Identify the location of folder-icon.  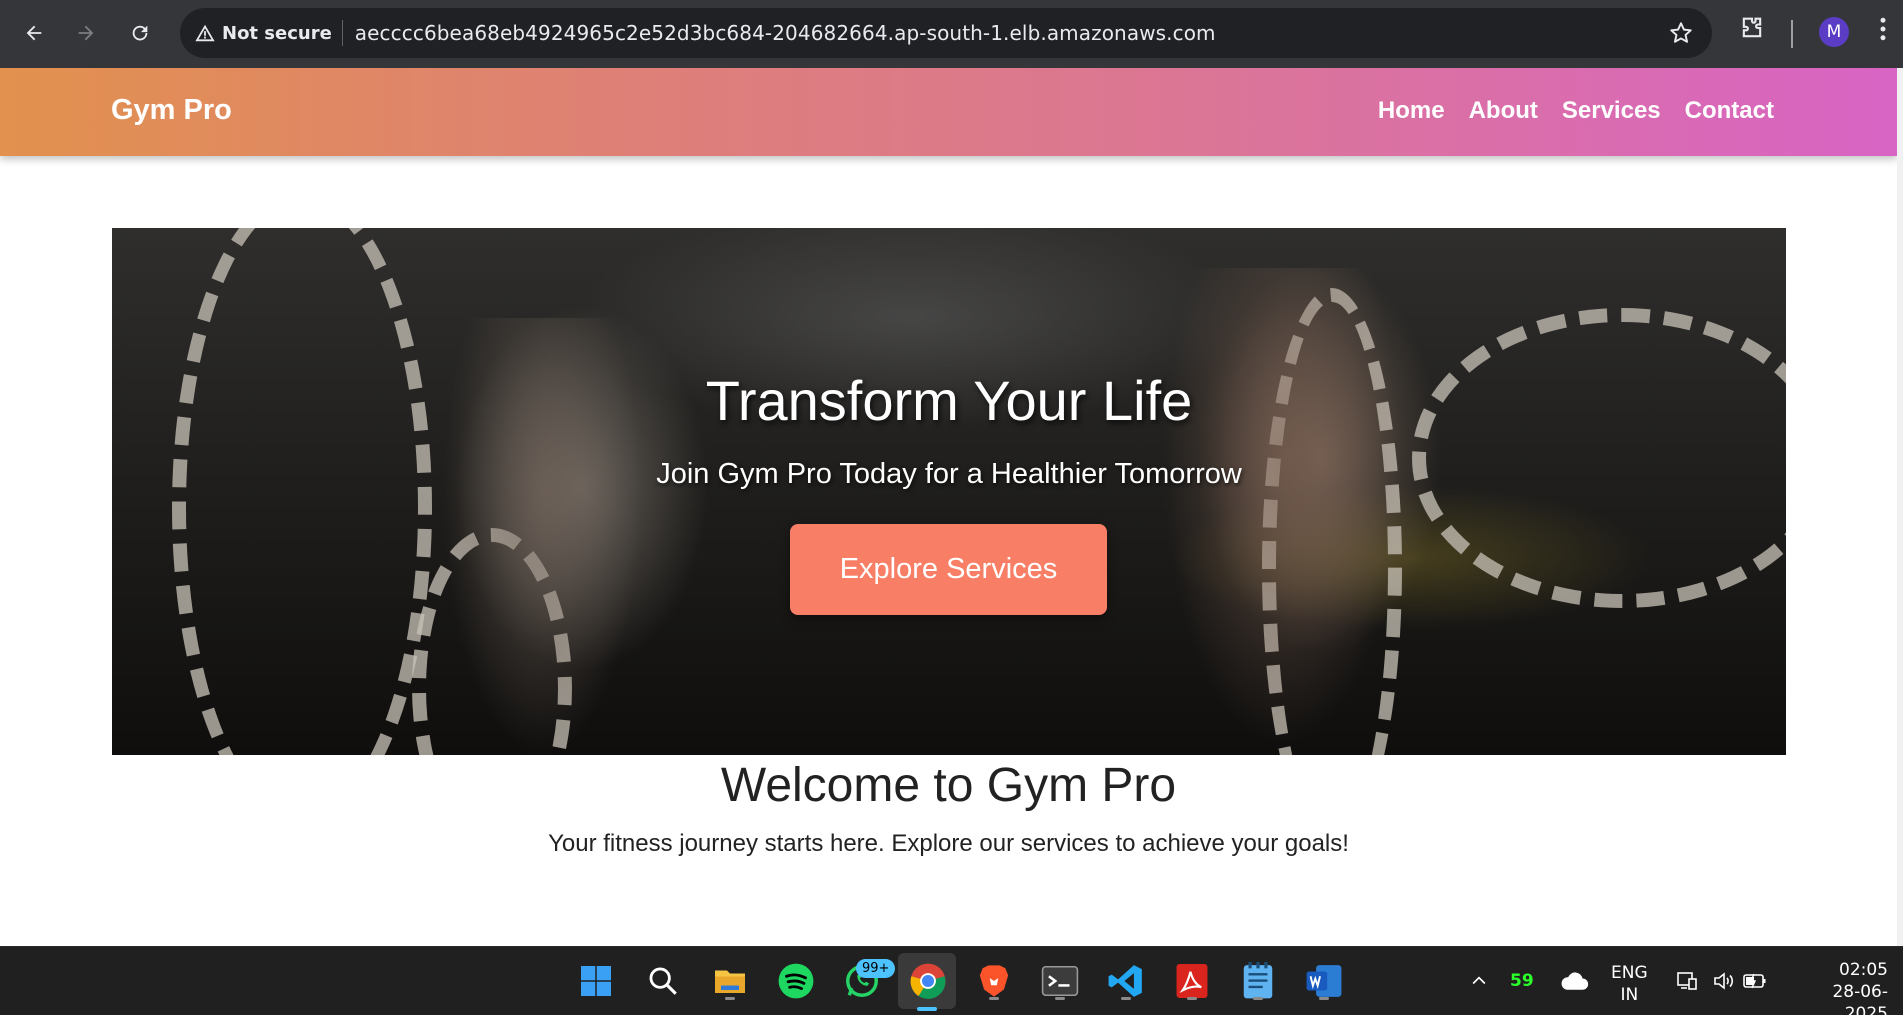
(730, 981).